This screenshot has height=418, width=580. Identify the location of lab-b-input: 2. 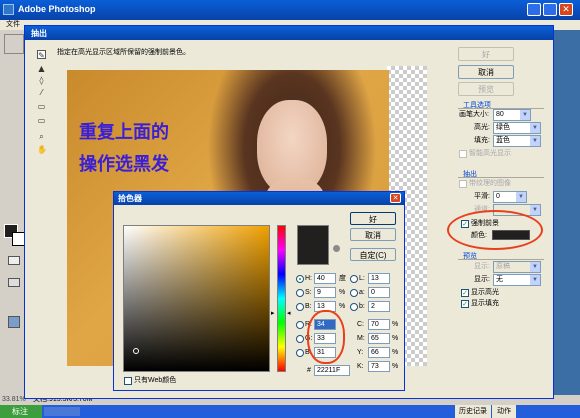
(379, 306).